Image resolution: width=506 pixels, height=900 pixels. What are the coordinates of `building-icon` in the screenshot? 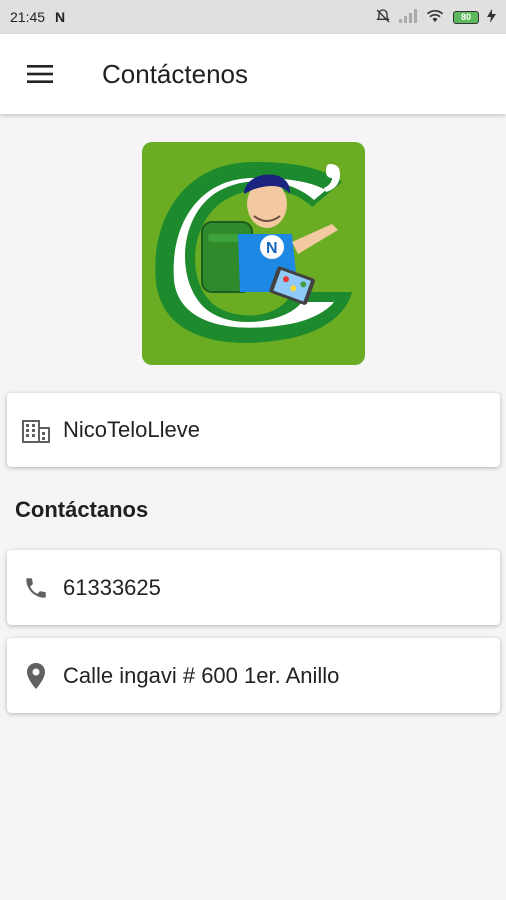 It's located at (36, 430).